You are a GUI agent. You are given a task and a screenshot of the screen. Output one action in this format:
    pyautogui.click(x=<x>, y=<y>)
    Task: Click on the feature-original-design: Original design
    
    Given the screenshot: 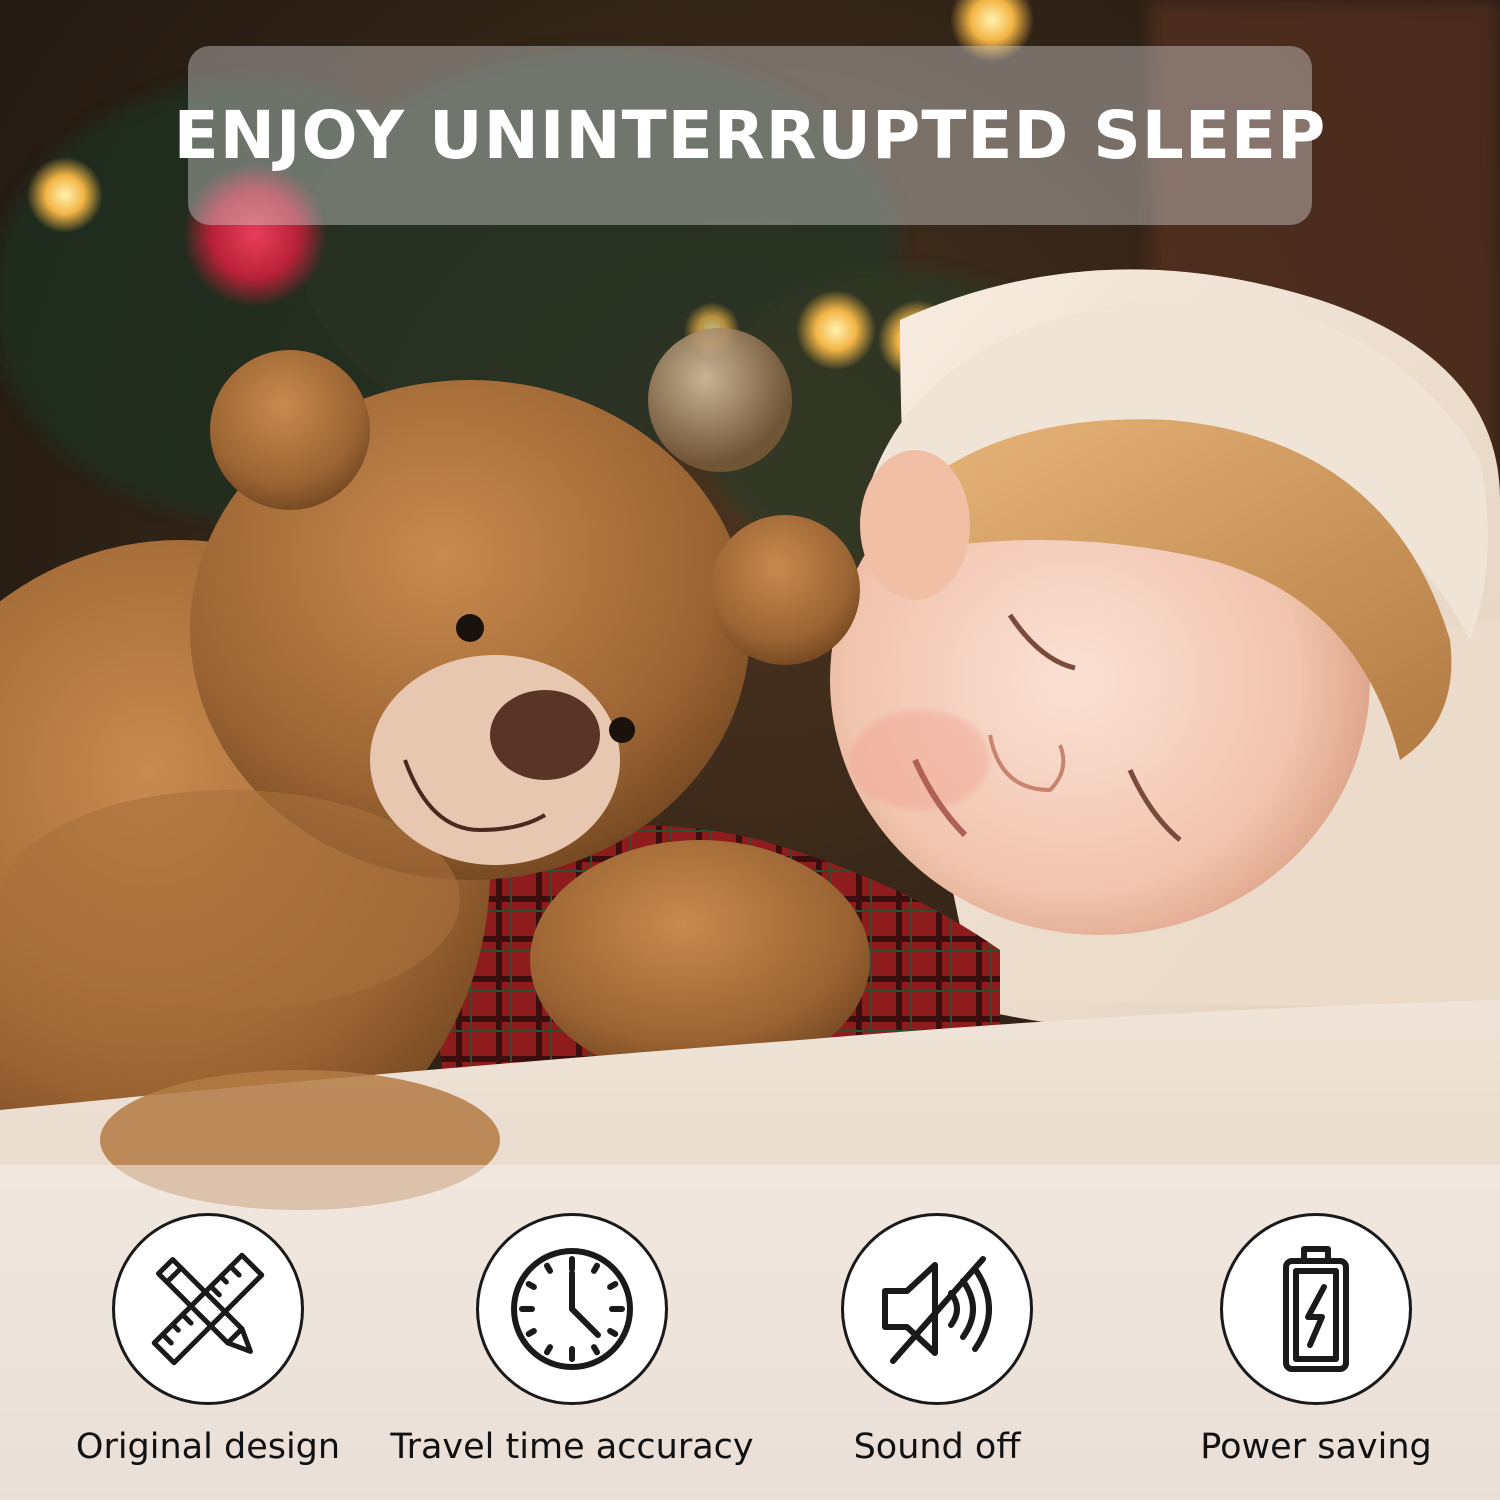 What is the action you would take?
    pyautogui.click(x=208, y=1340)
    